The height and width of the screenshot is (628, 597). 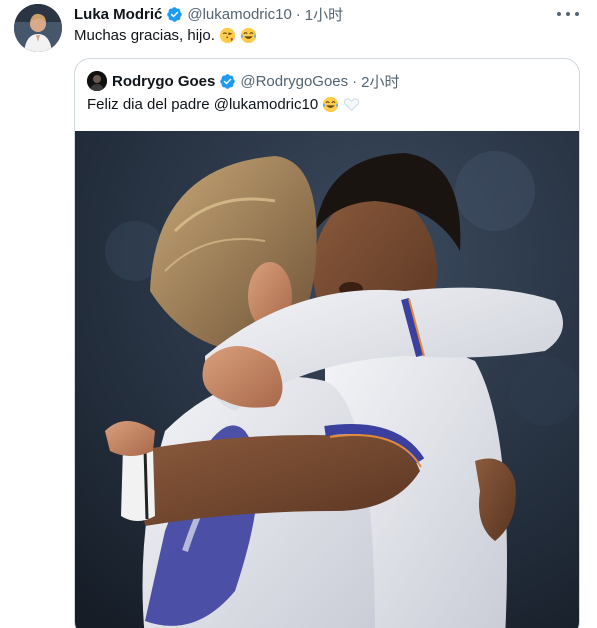 I want to click on tweet-time: 1小时, so click(x=324, y=14).